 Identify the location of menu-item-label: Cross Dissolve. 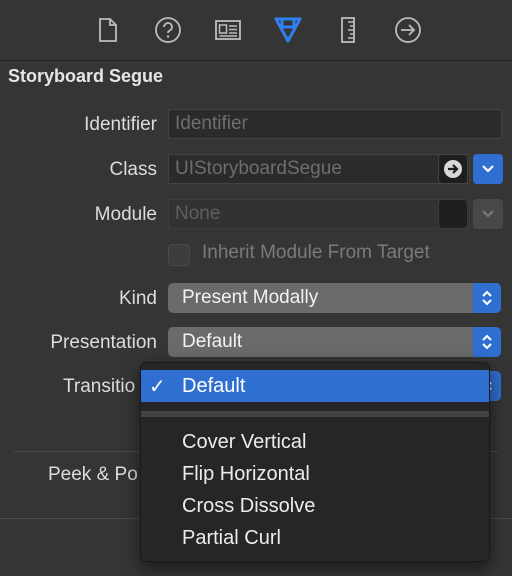
(249, 505).